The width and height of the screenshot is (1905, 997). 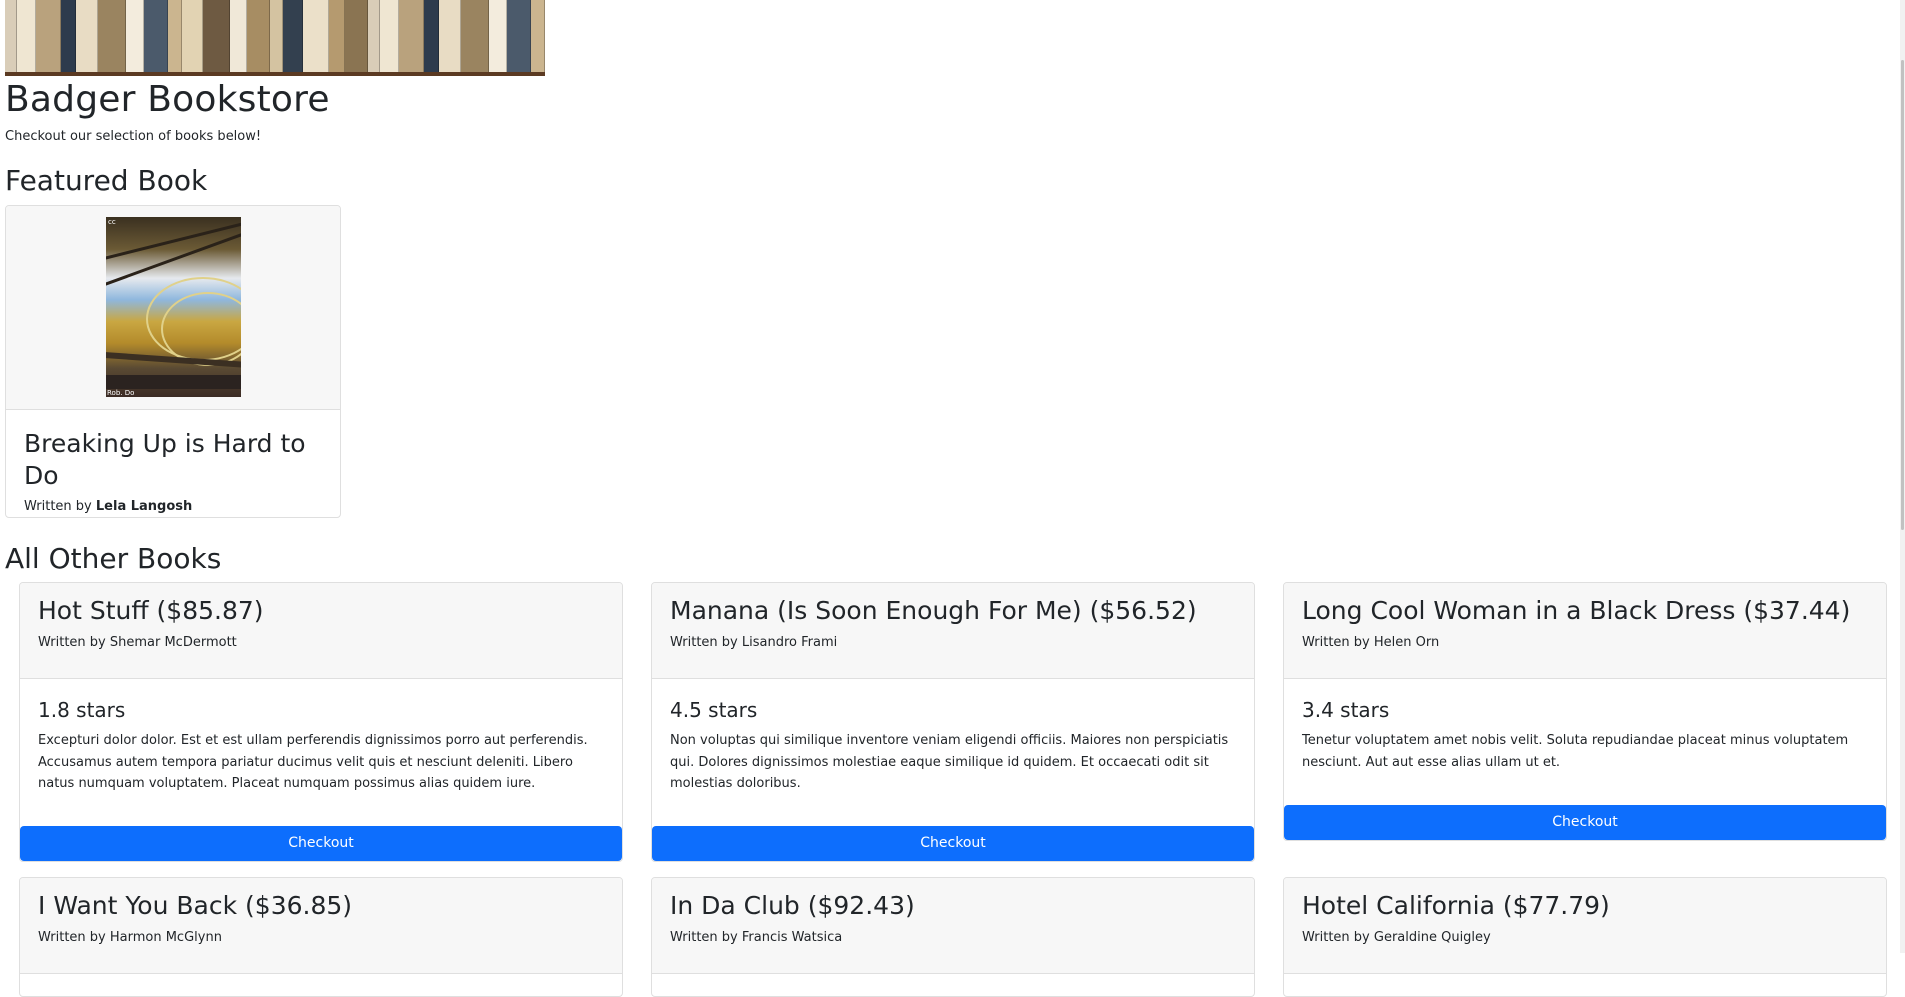 What do you see at coordinates (754, 642) in the screenshot?
I see `book-author: Written by Lisandro Frami` at bounding box center [754, 642].